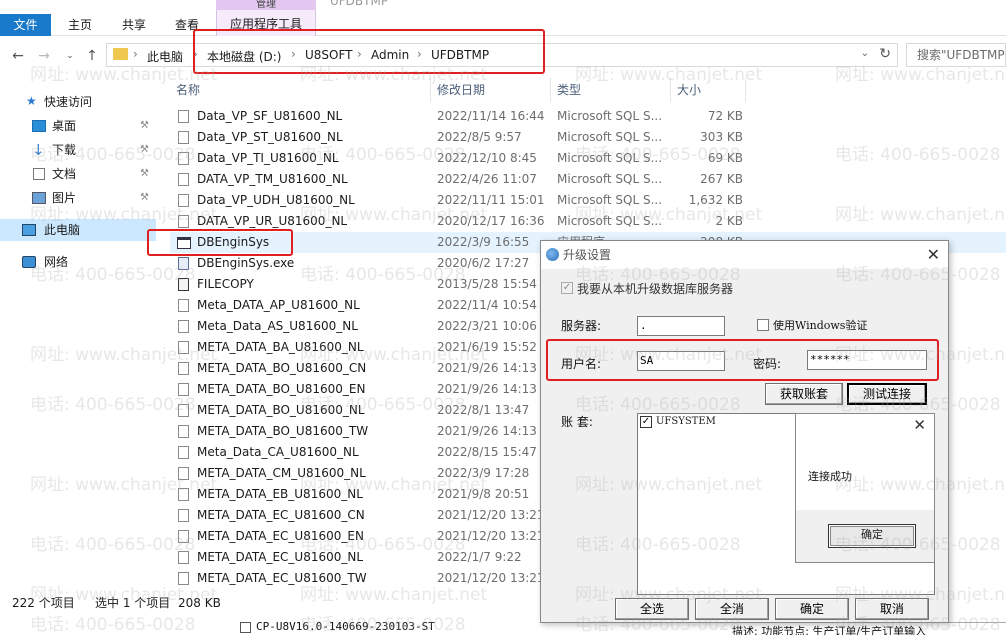 This screenshot has height=635, width=1006. What do you see at coordinates (220, 242) in the screenshot?
I see `annotation-file-highlight` at bounding box center [220, 242].